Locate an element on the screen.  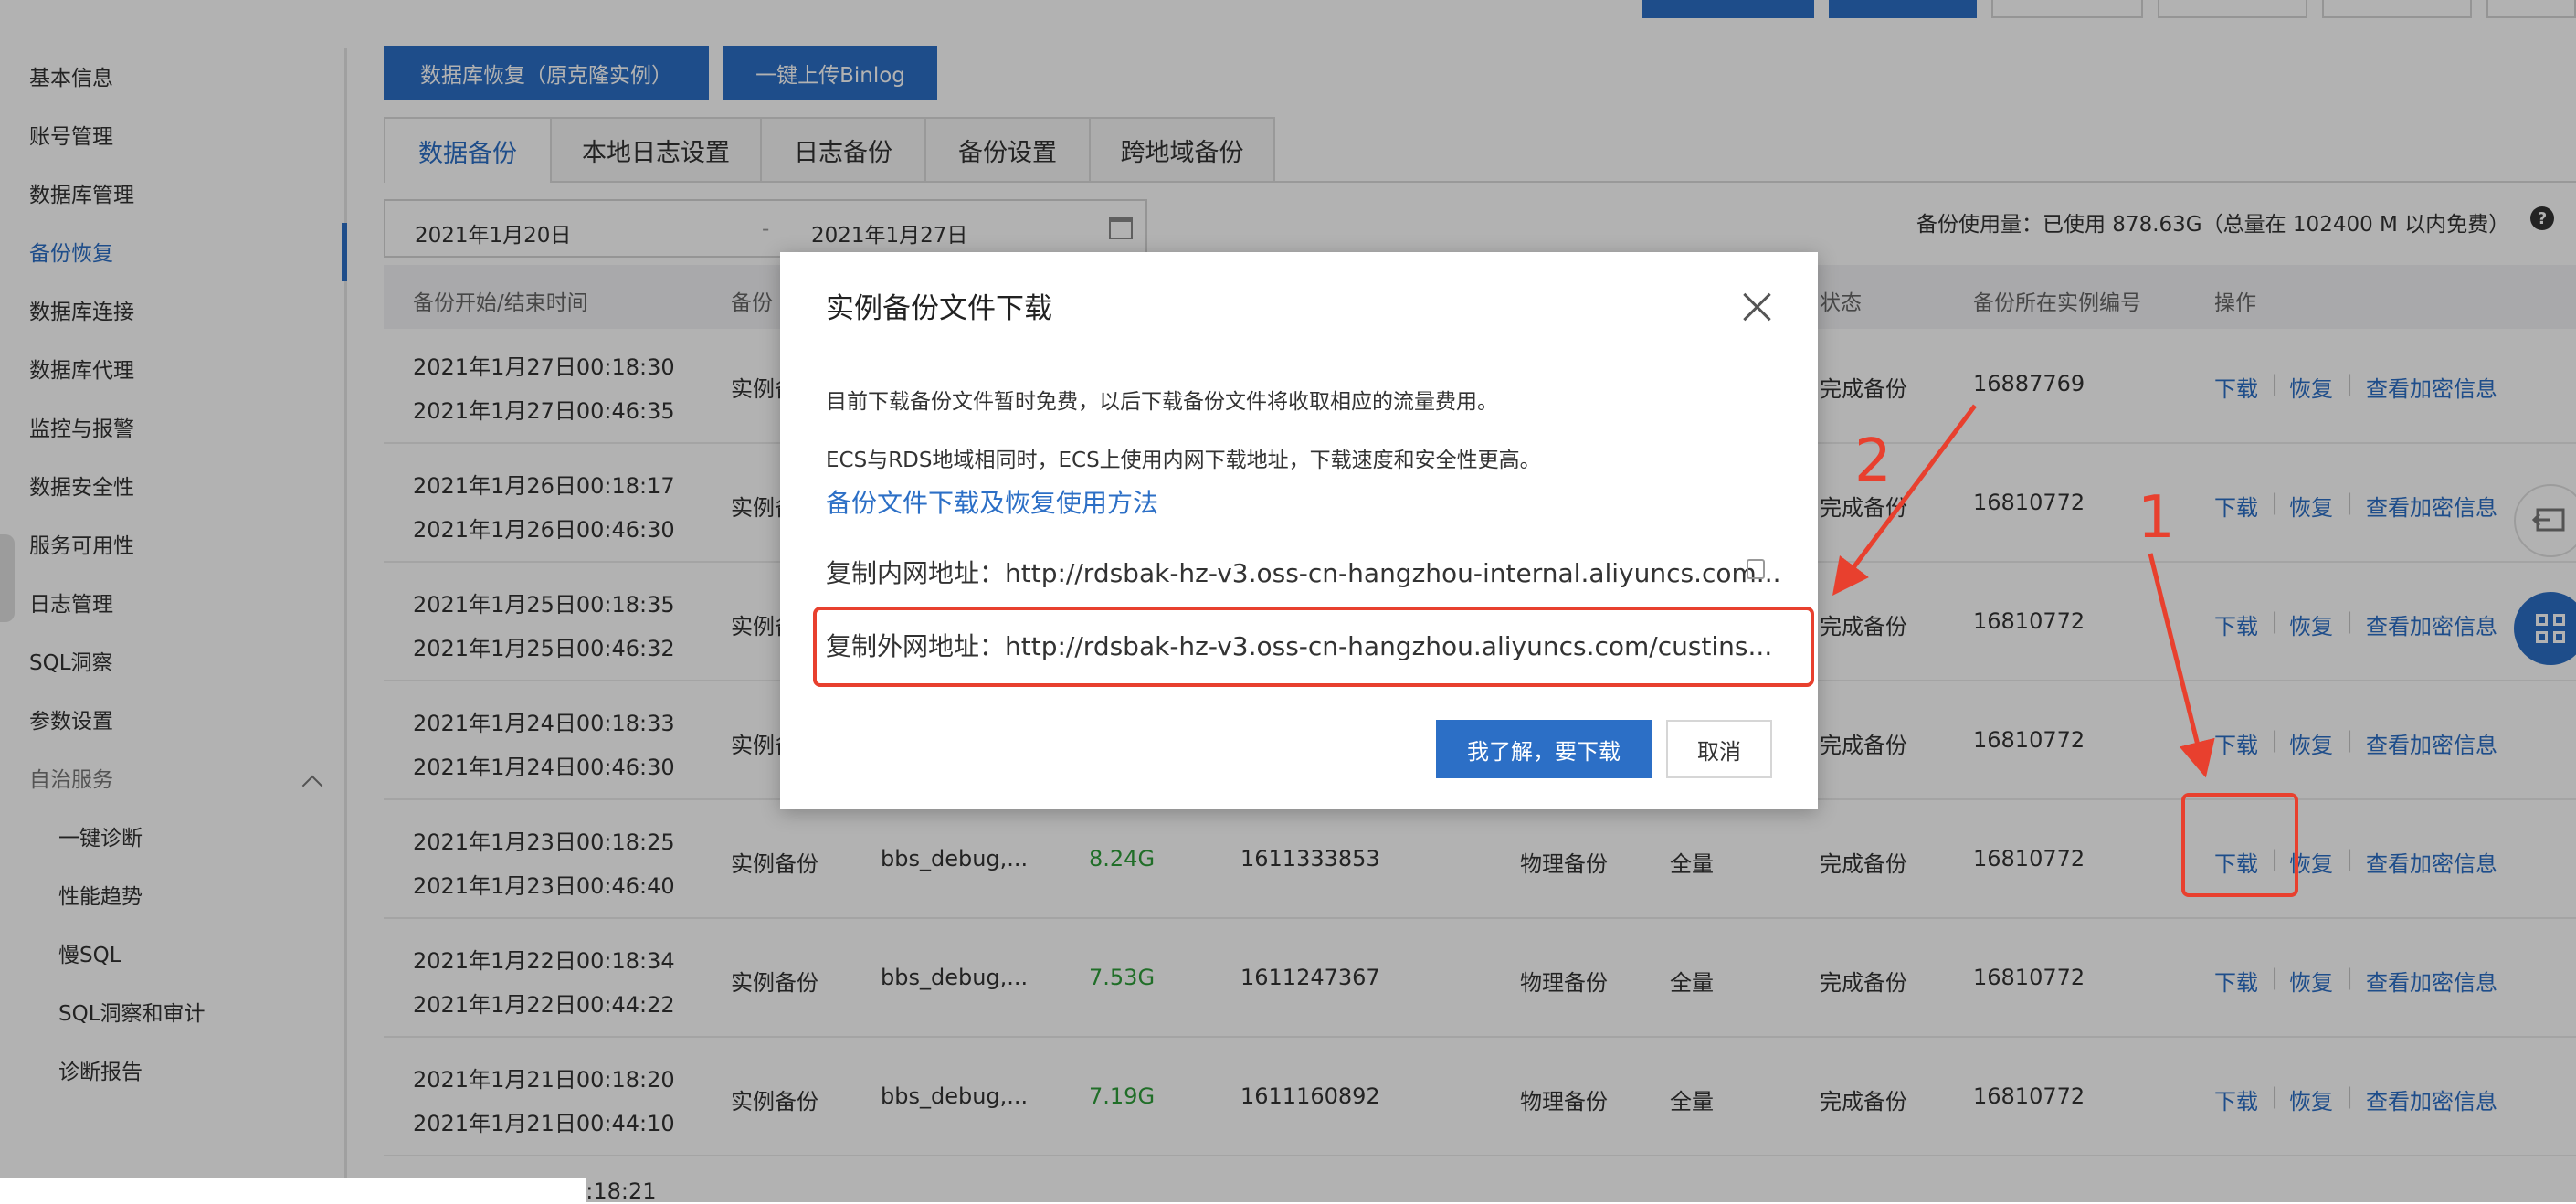
download-help-link: 备份文件下载及恢复使用方法 is located at coordinates (992, 502).